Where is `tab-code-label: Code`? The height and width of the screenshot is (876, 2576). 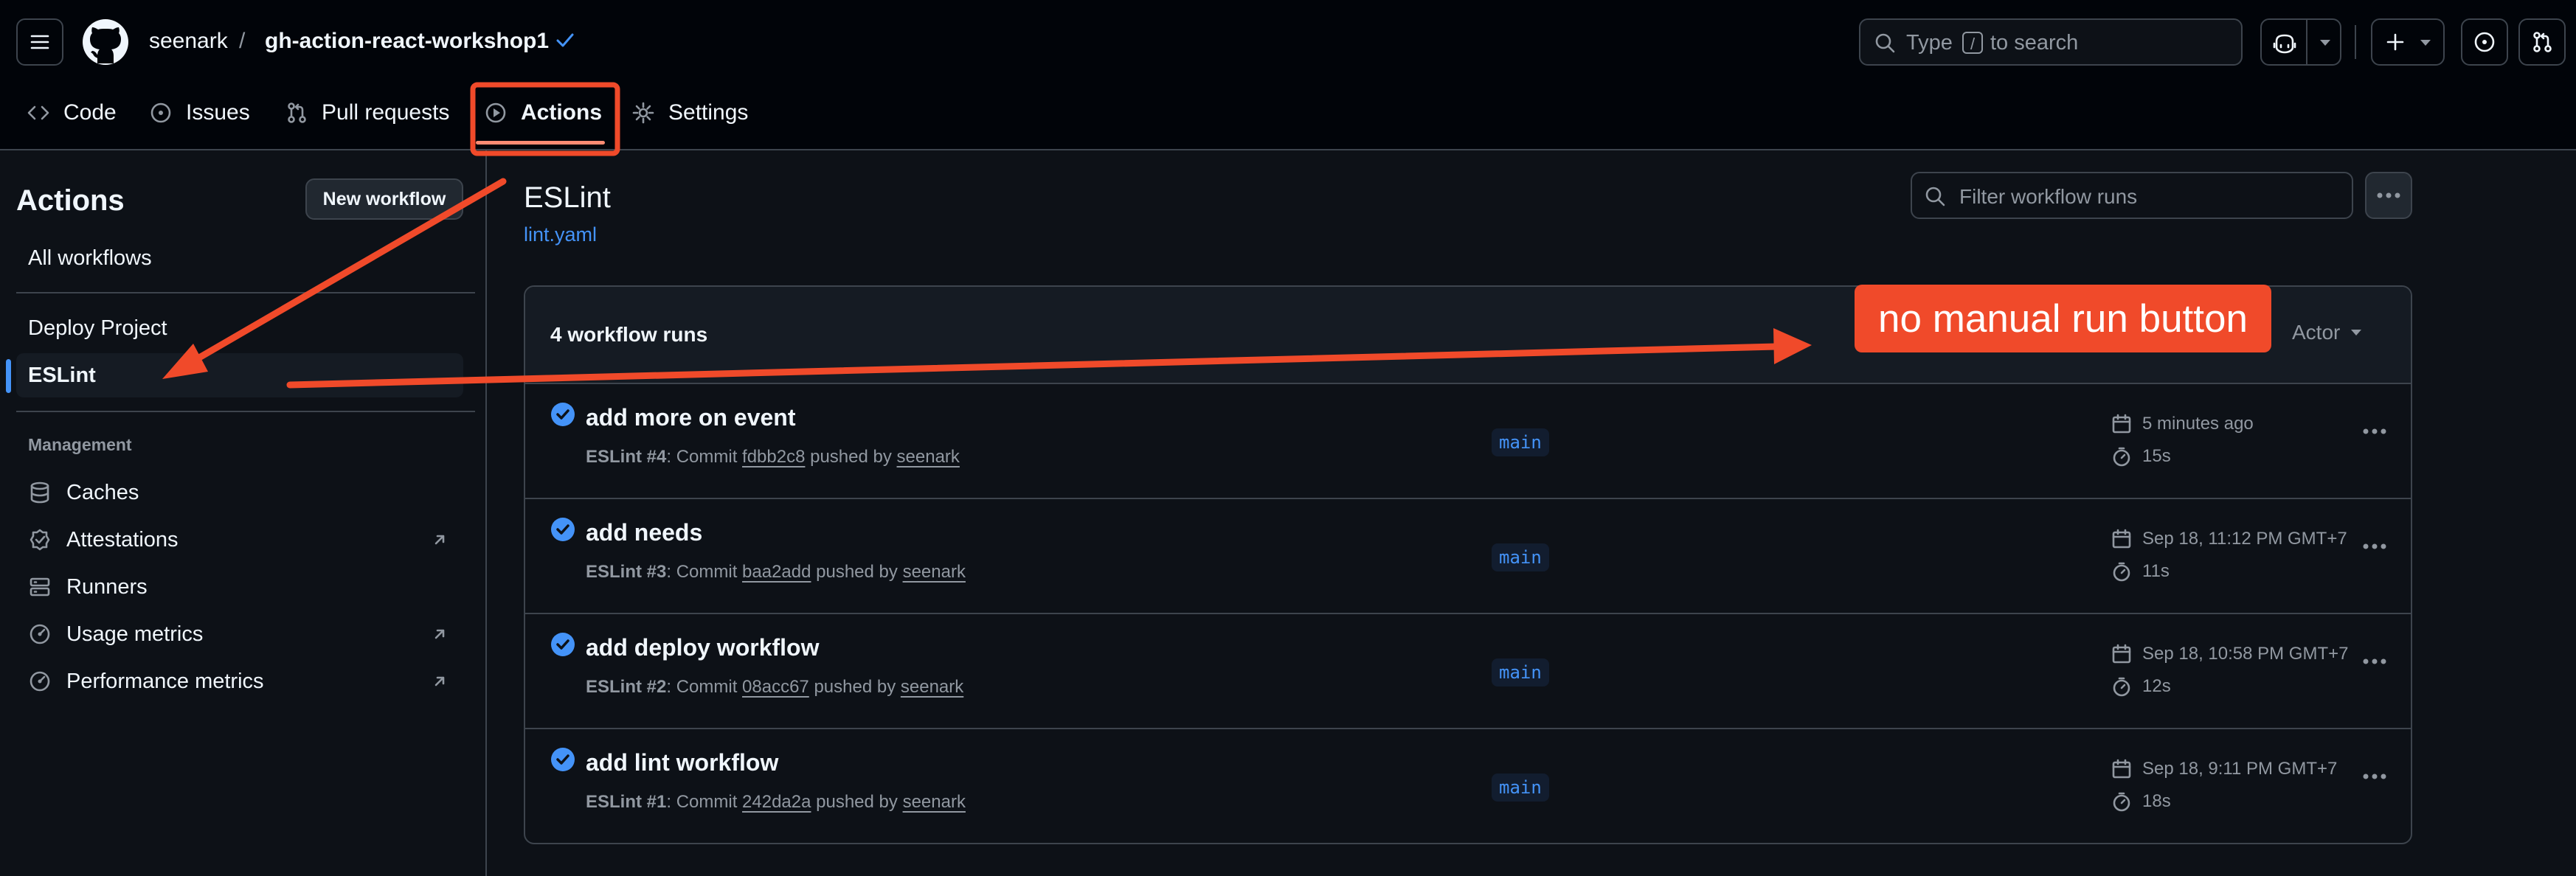
tab-code-label: Code is located at coordinates (90, 112).